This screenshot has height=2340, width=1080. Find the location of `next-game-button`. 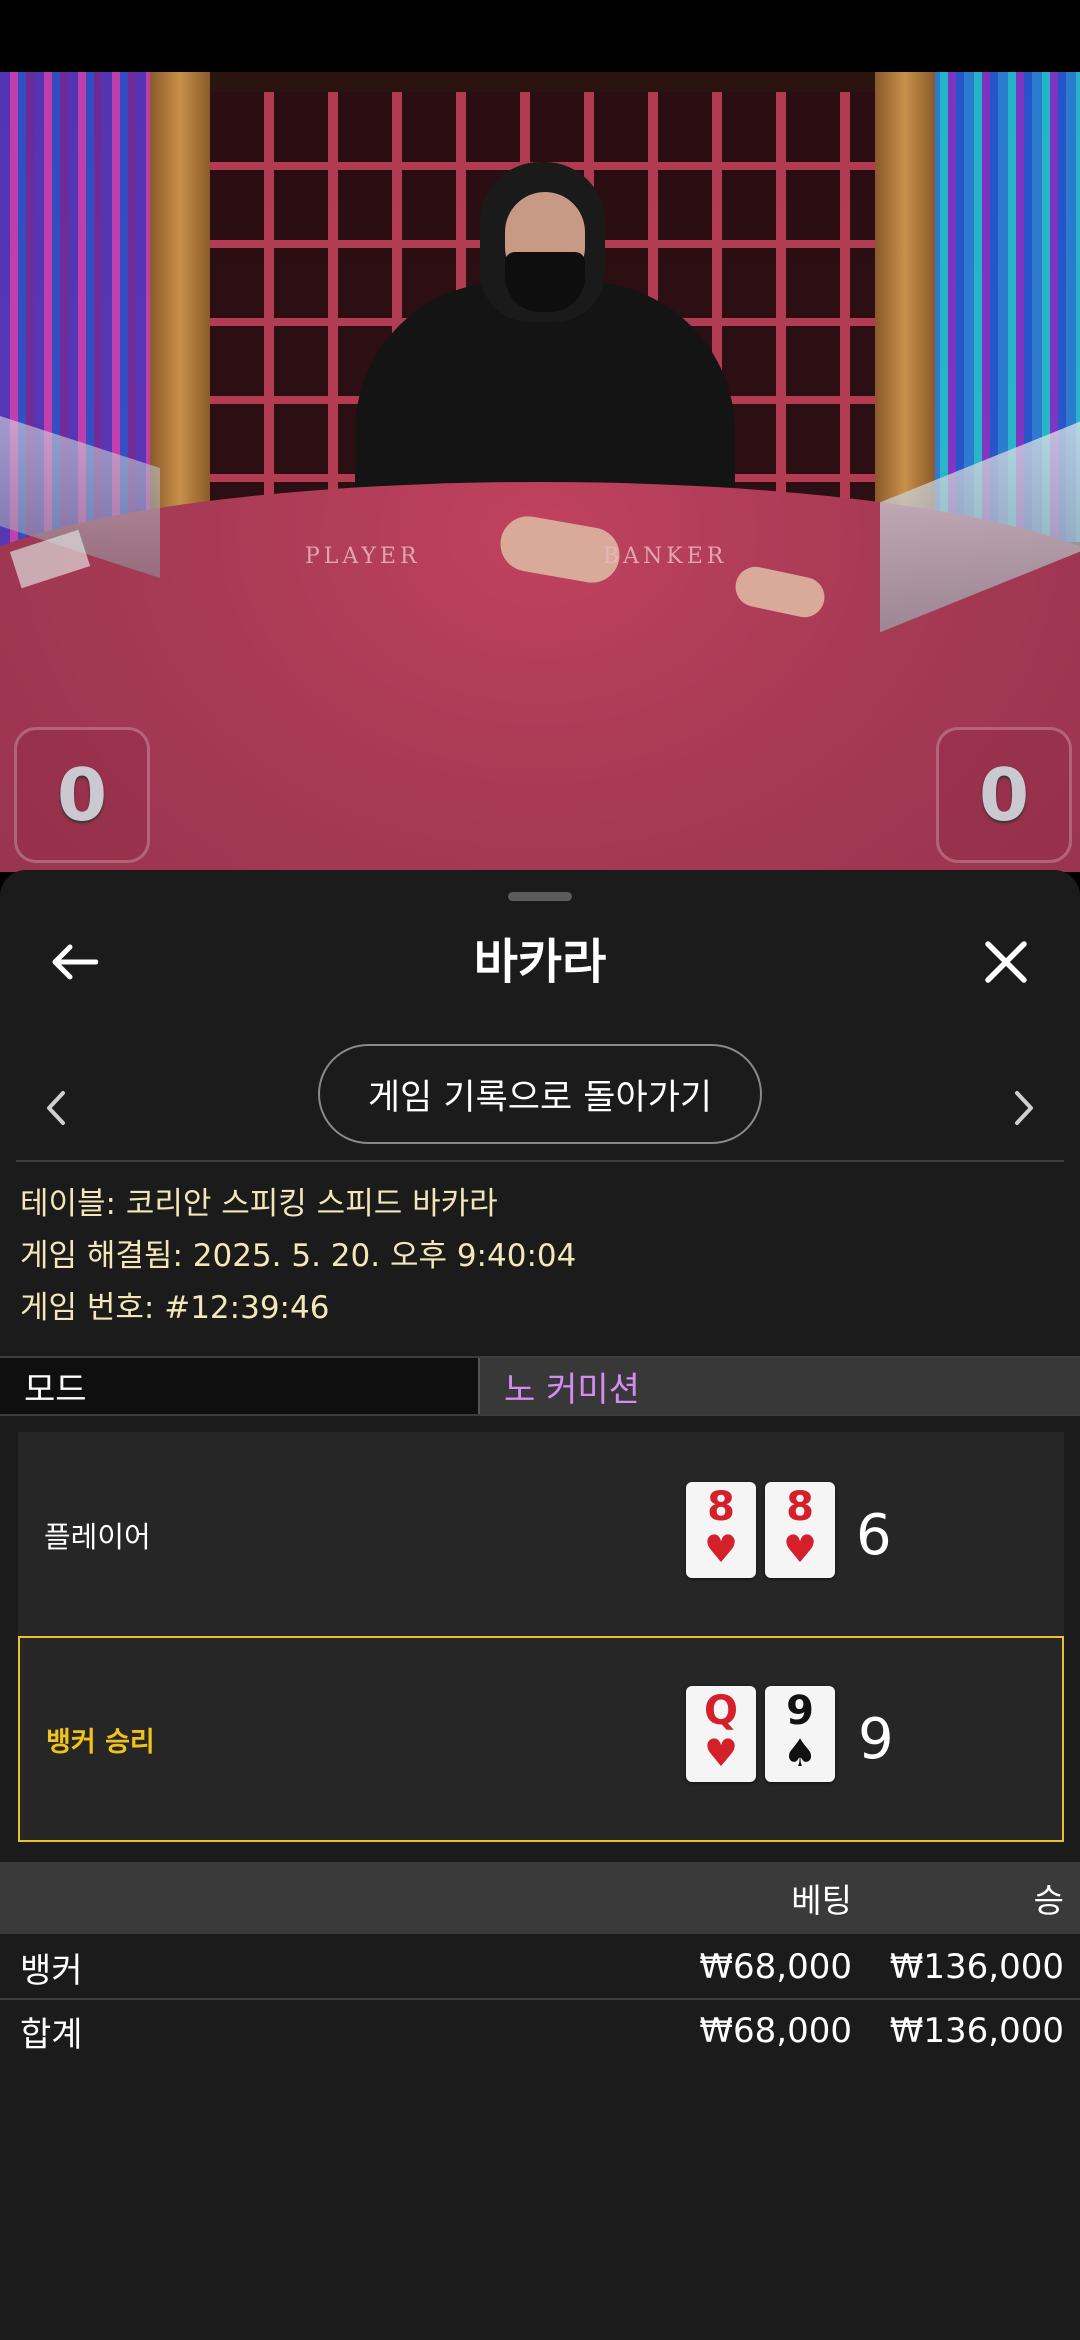

next-game-button is located at coordinates (1024, 1108).